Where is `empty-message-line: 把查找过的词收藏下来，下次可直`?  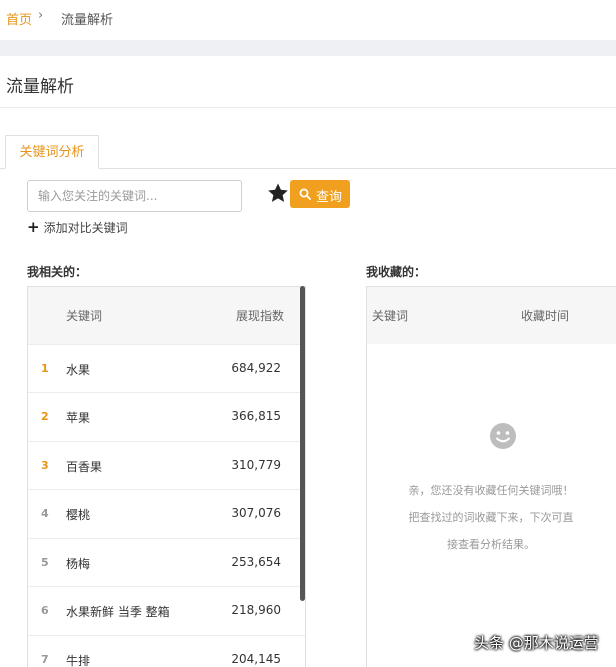
empty-message-line: 把查找过的词收藏下来，下次可直 is located at coordinates (491, 517).